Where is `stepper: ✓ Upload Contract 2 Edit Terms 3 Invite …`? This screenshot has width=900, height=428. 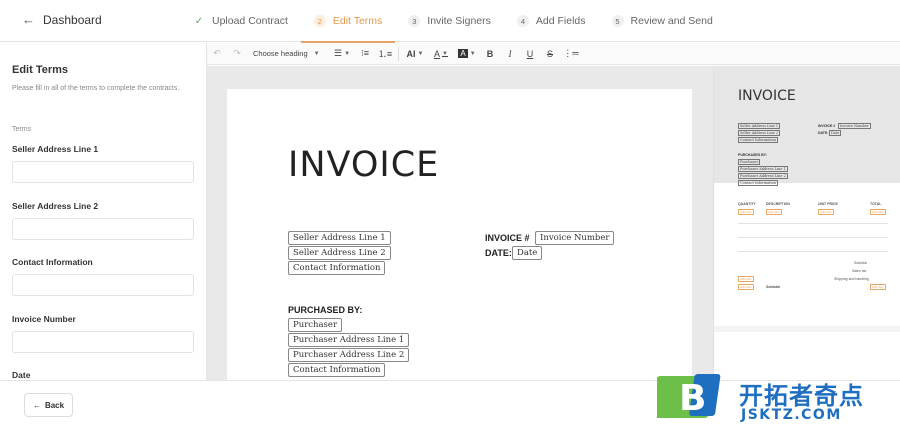
stepper: ✓ Upload Contract 2 Edit Terms 3 Invite … is located at coordinates (453, 21).